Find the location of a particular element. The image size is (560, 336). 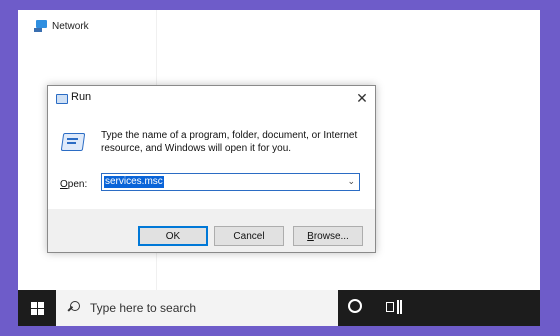

search-placeholder: Type here to search is located at coordinates (143, 308).